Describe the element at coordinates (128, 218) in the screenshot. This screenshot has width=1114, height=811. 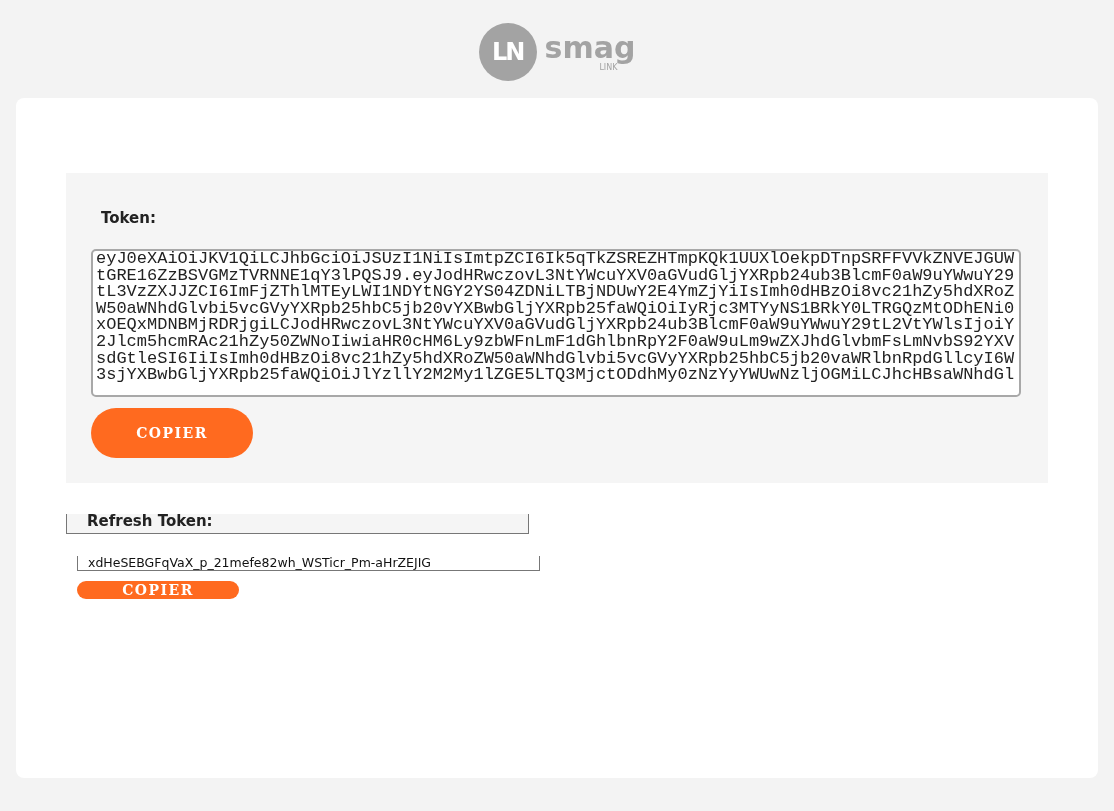
I see `field-label: Token:` at that location.